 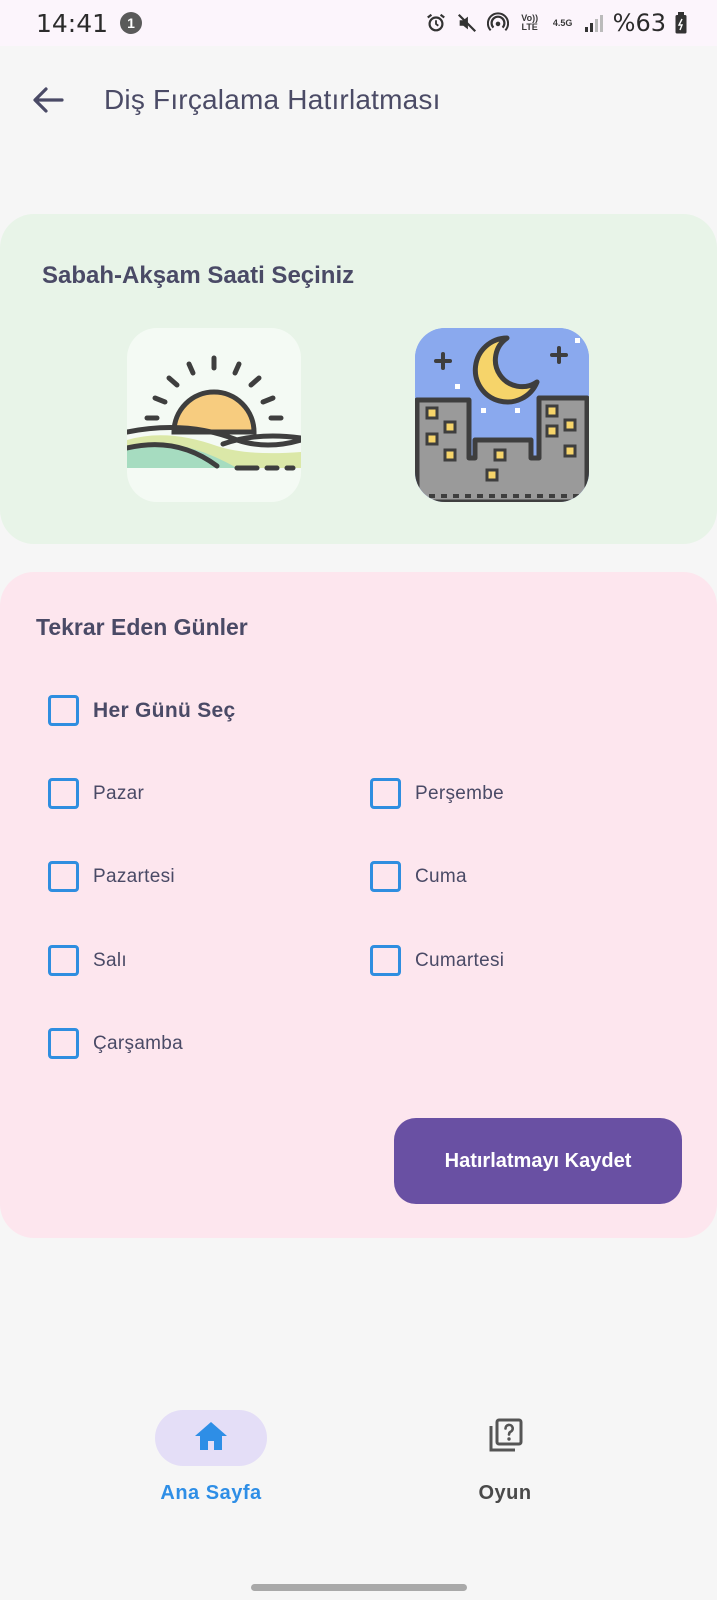 I want to click on day-label: Pazar, so click(x=119, y=793).